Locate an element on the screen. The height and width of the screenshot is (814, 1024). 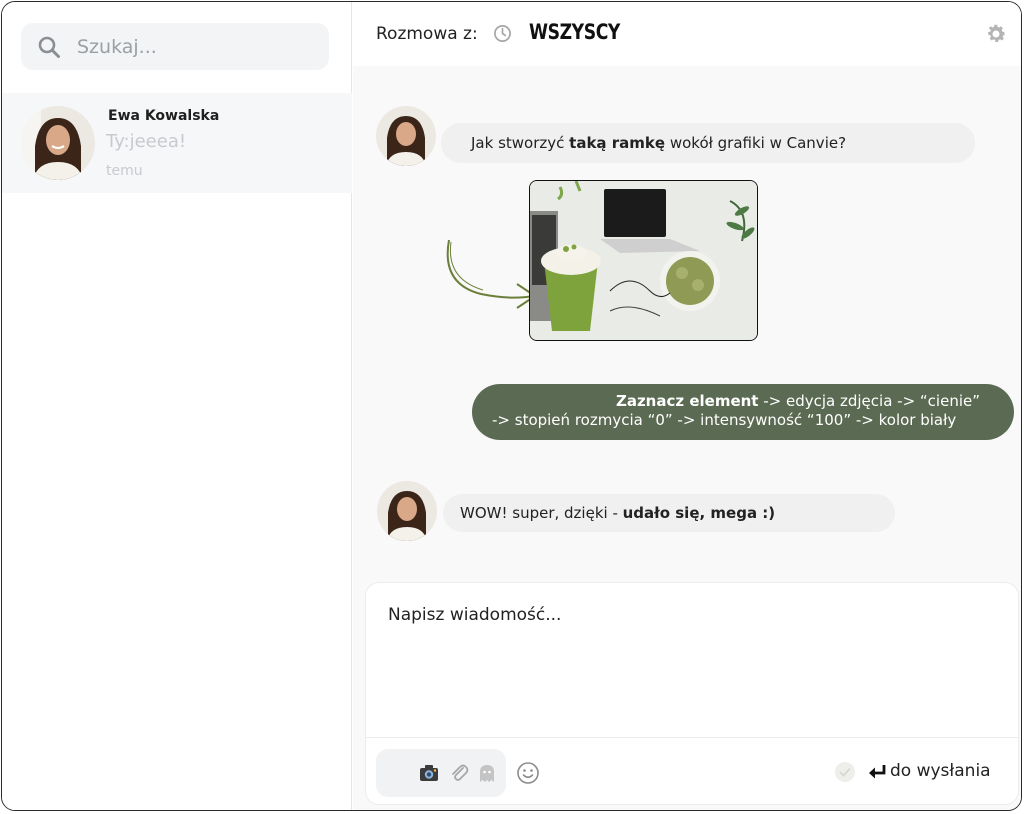
ghost-icon is located at coordinates (487, 773).